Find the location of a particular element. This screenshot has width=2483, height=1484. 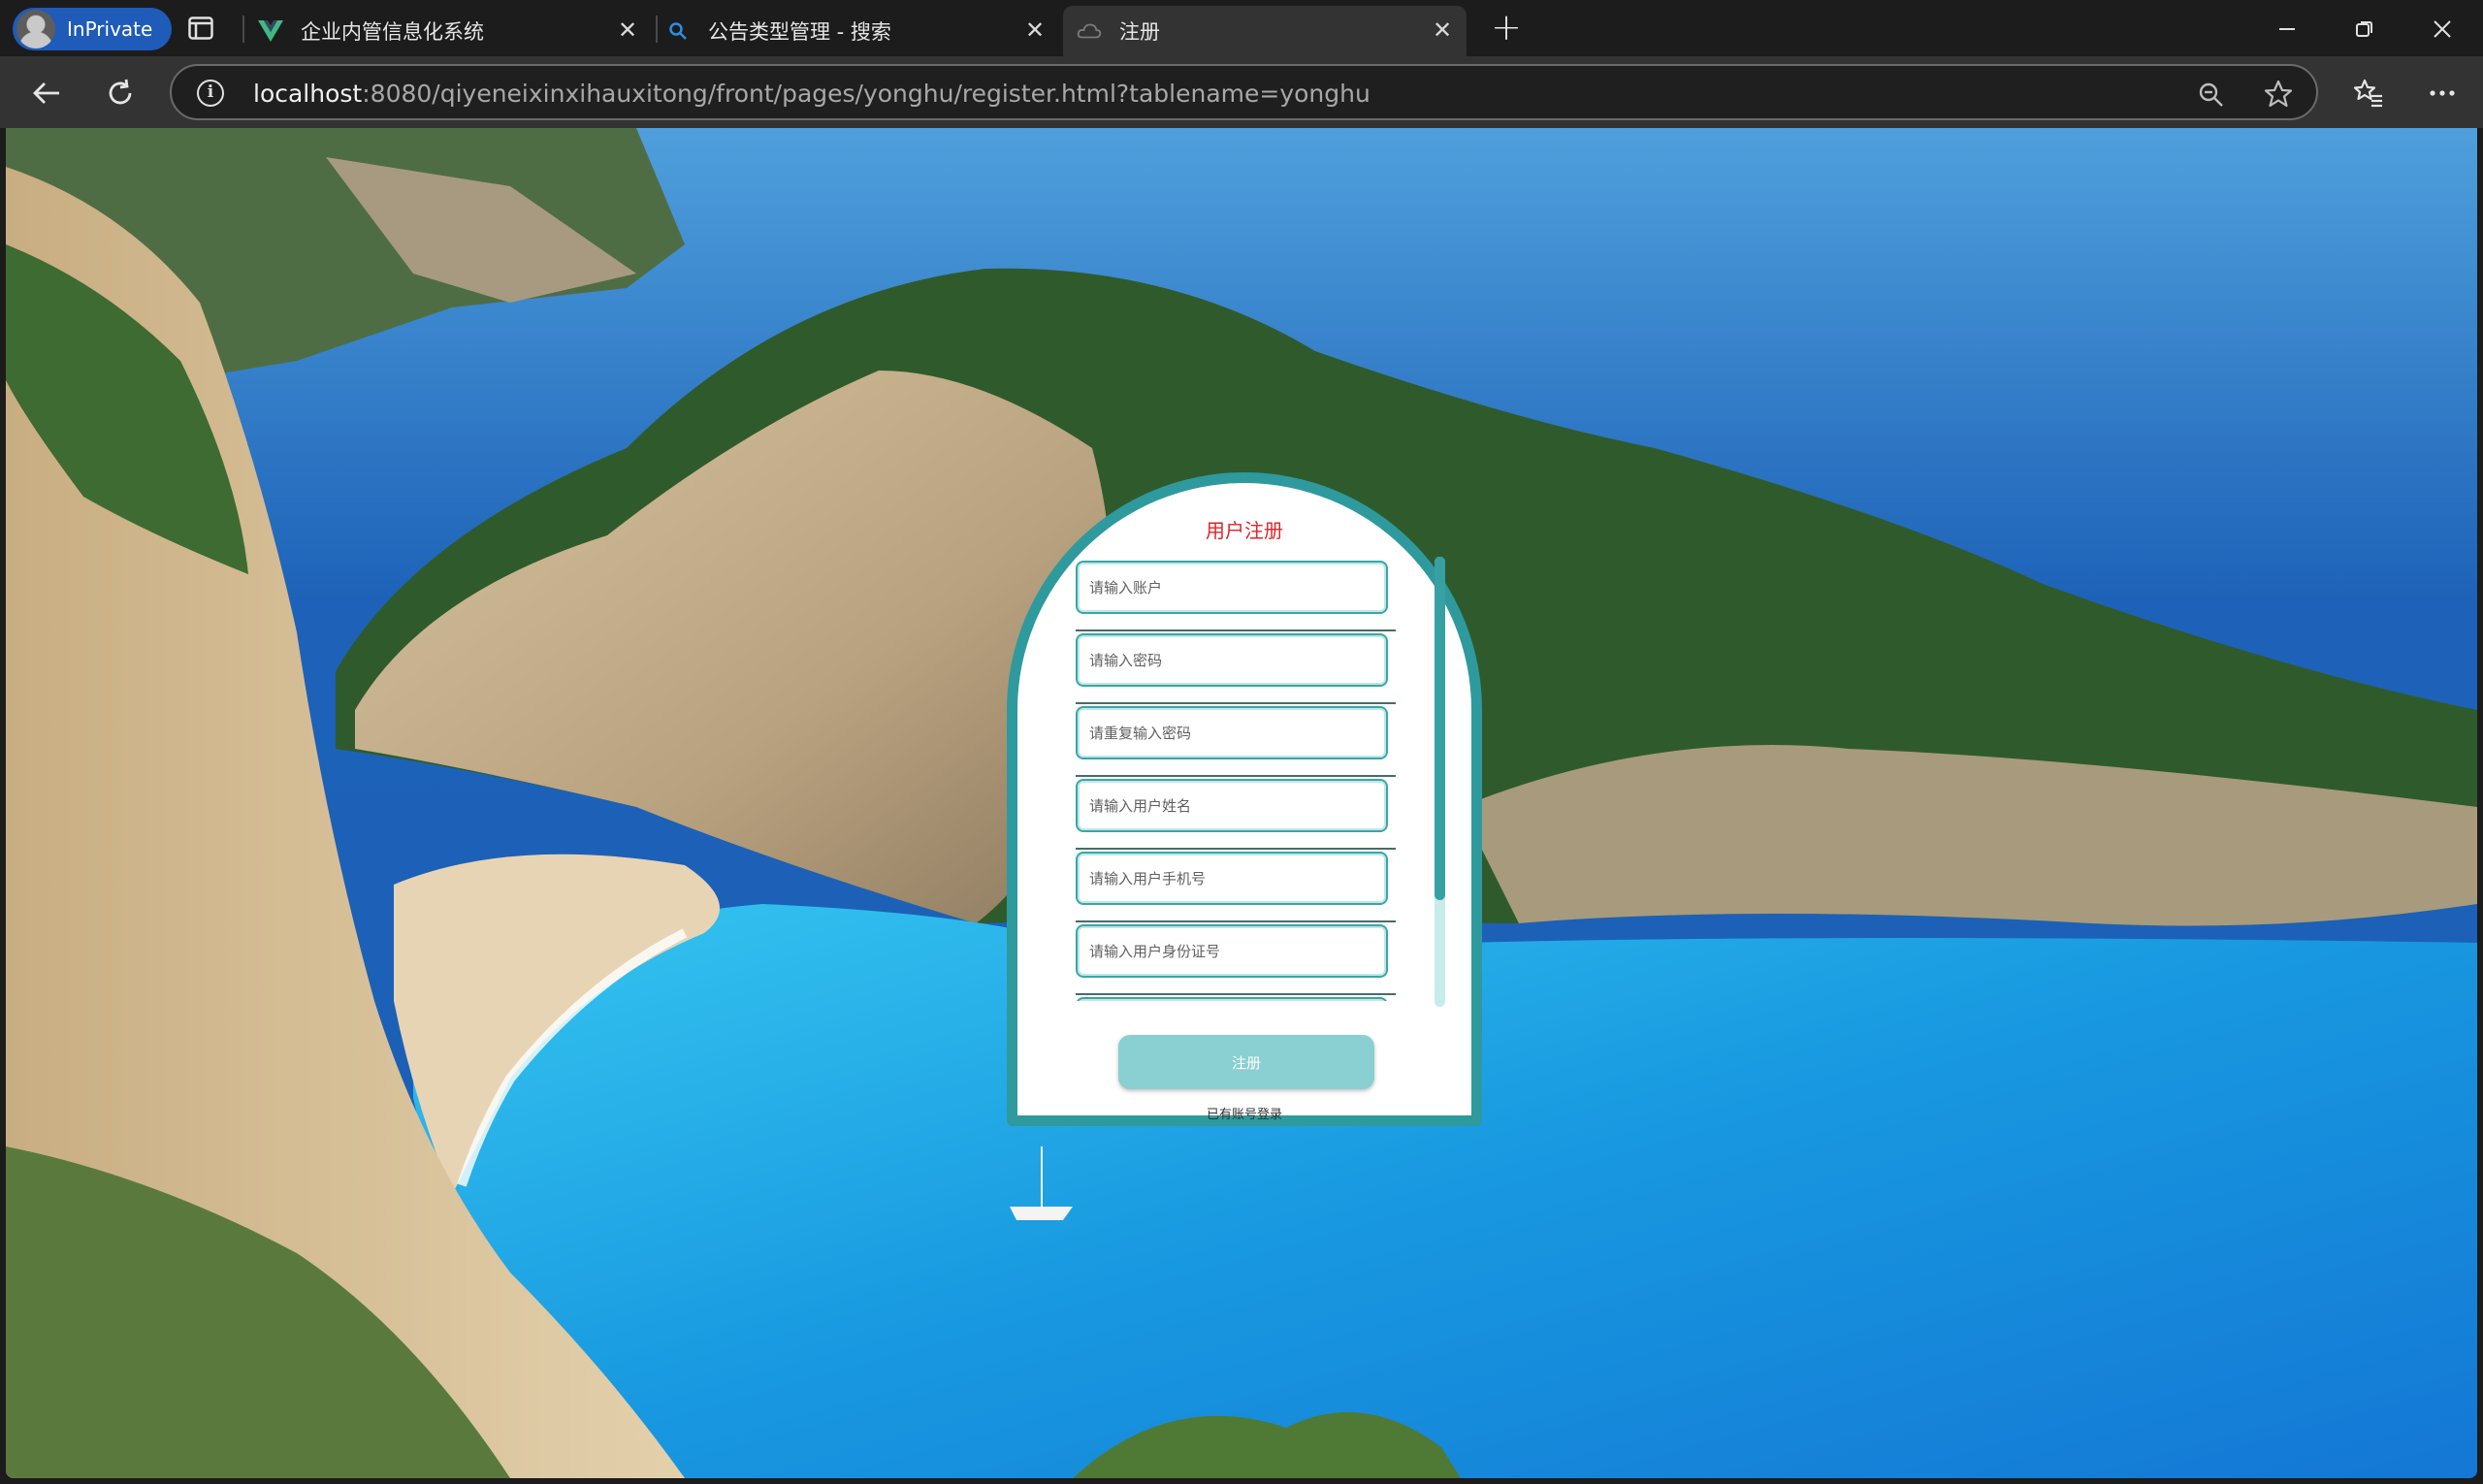

inprivate-badge: InPrivate is located at coordinates (93, 29).